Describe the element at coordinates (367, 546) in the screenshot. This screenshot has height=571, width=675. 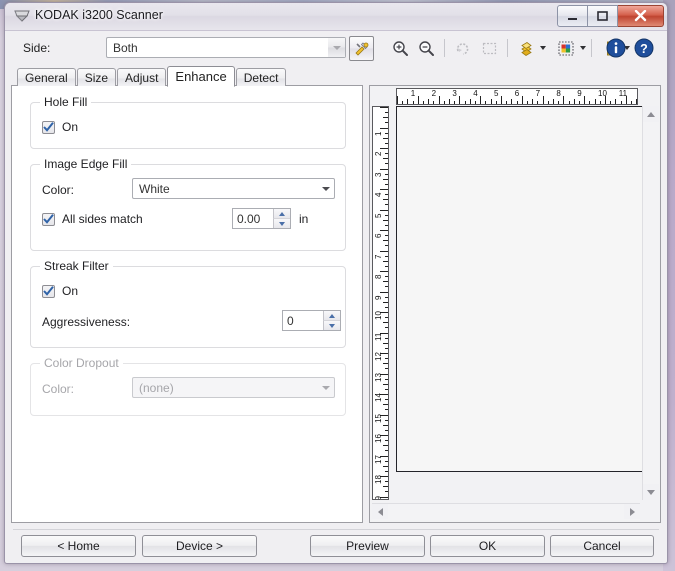
I see `preview-button: Preview` at that location.